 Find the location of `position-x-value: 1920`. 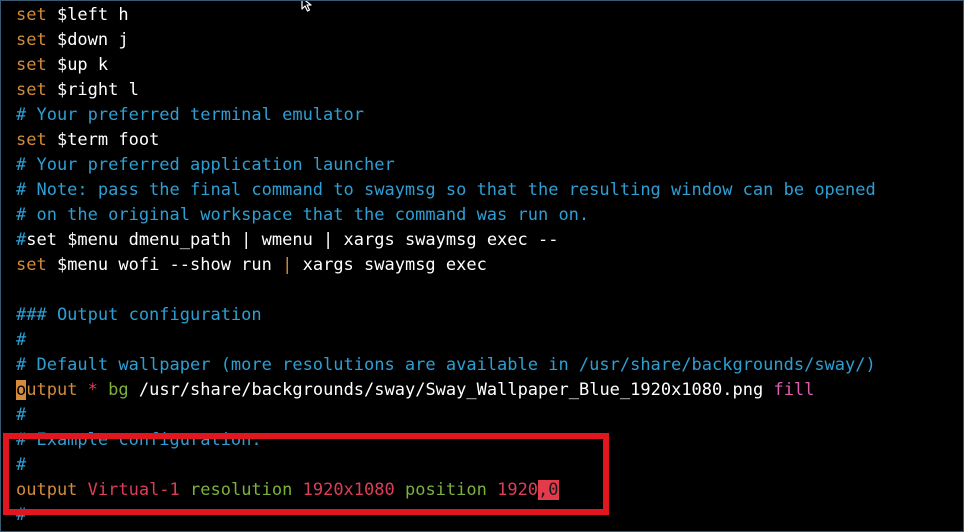

position-x-value: 1920 is located at coordinates (512, 490).